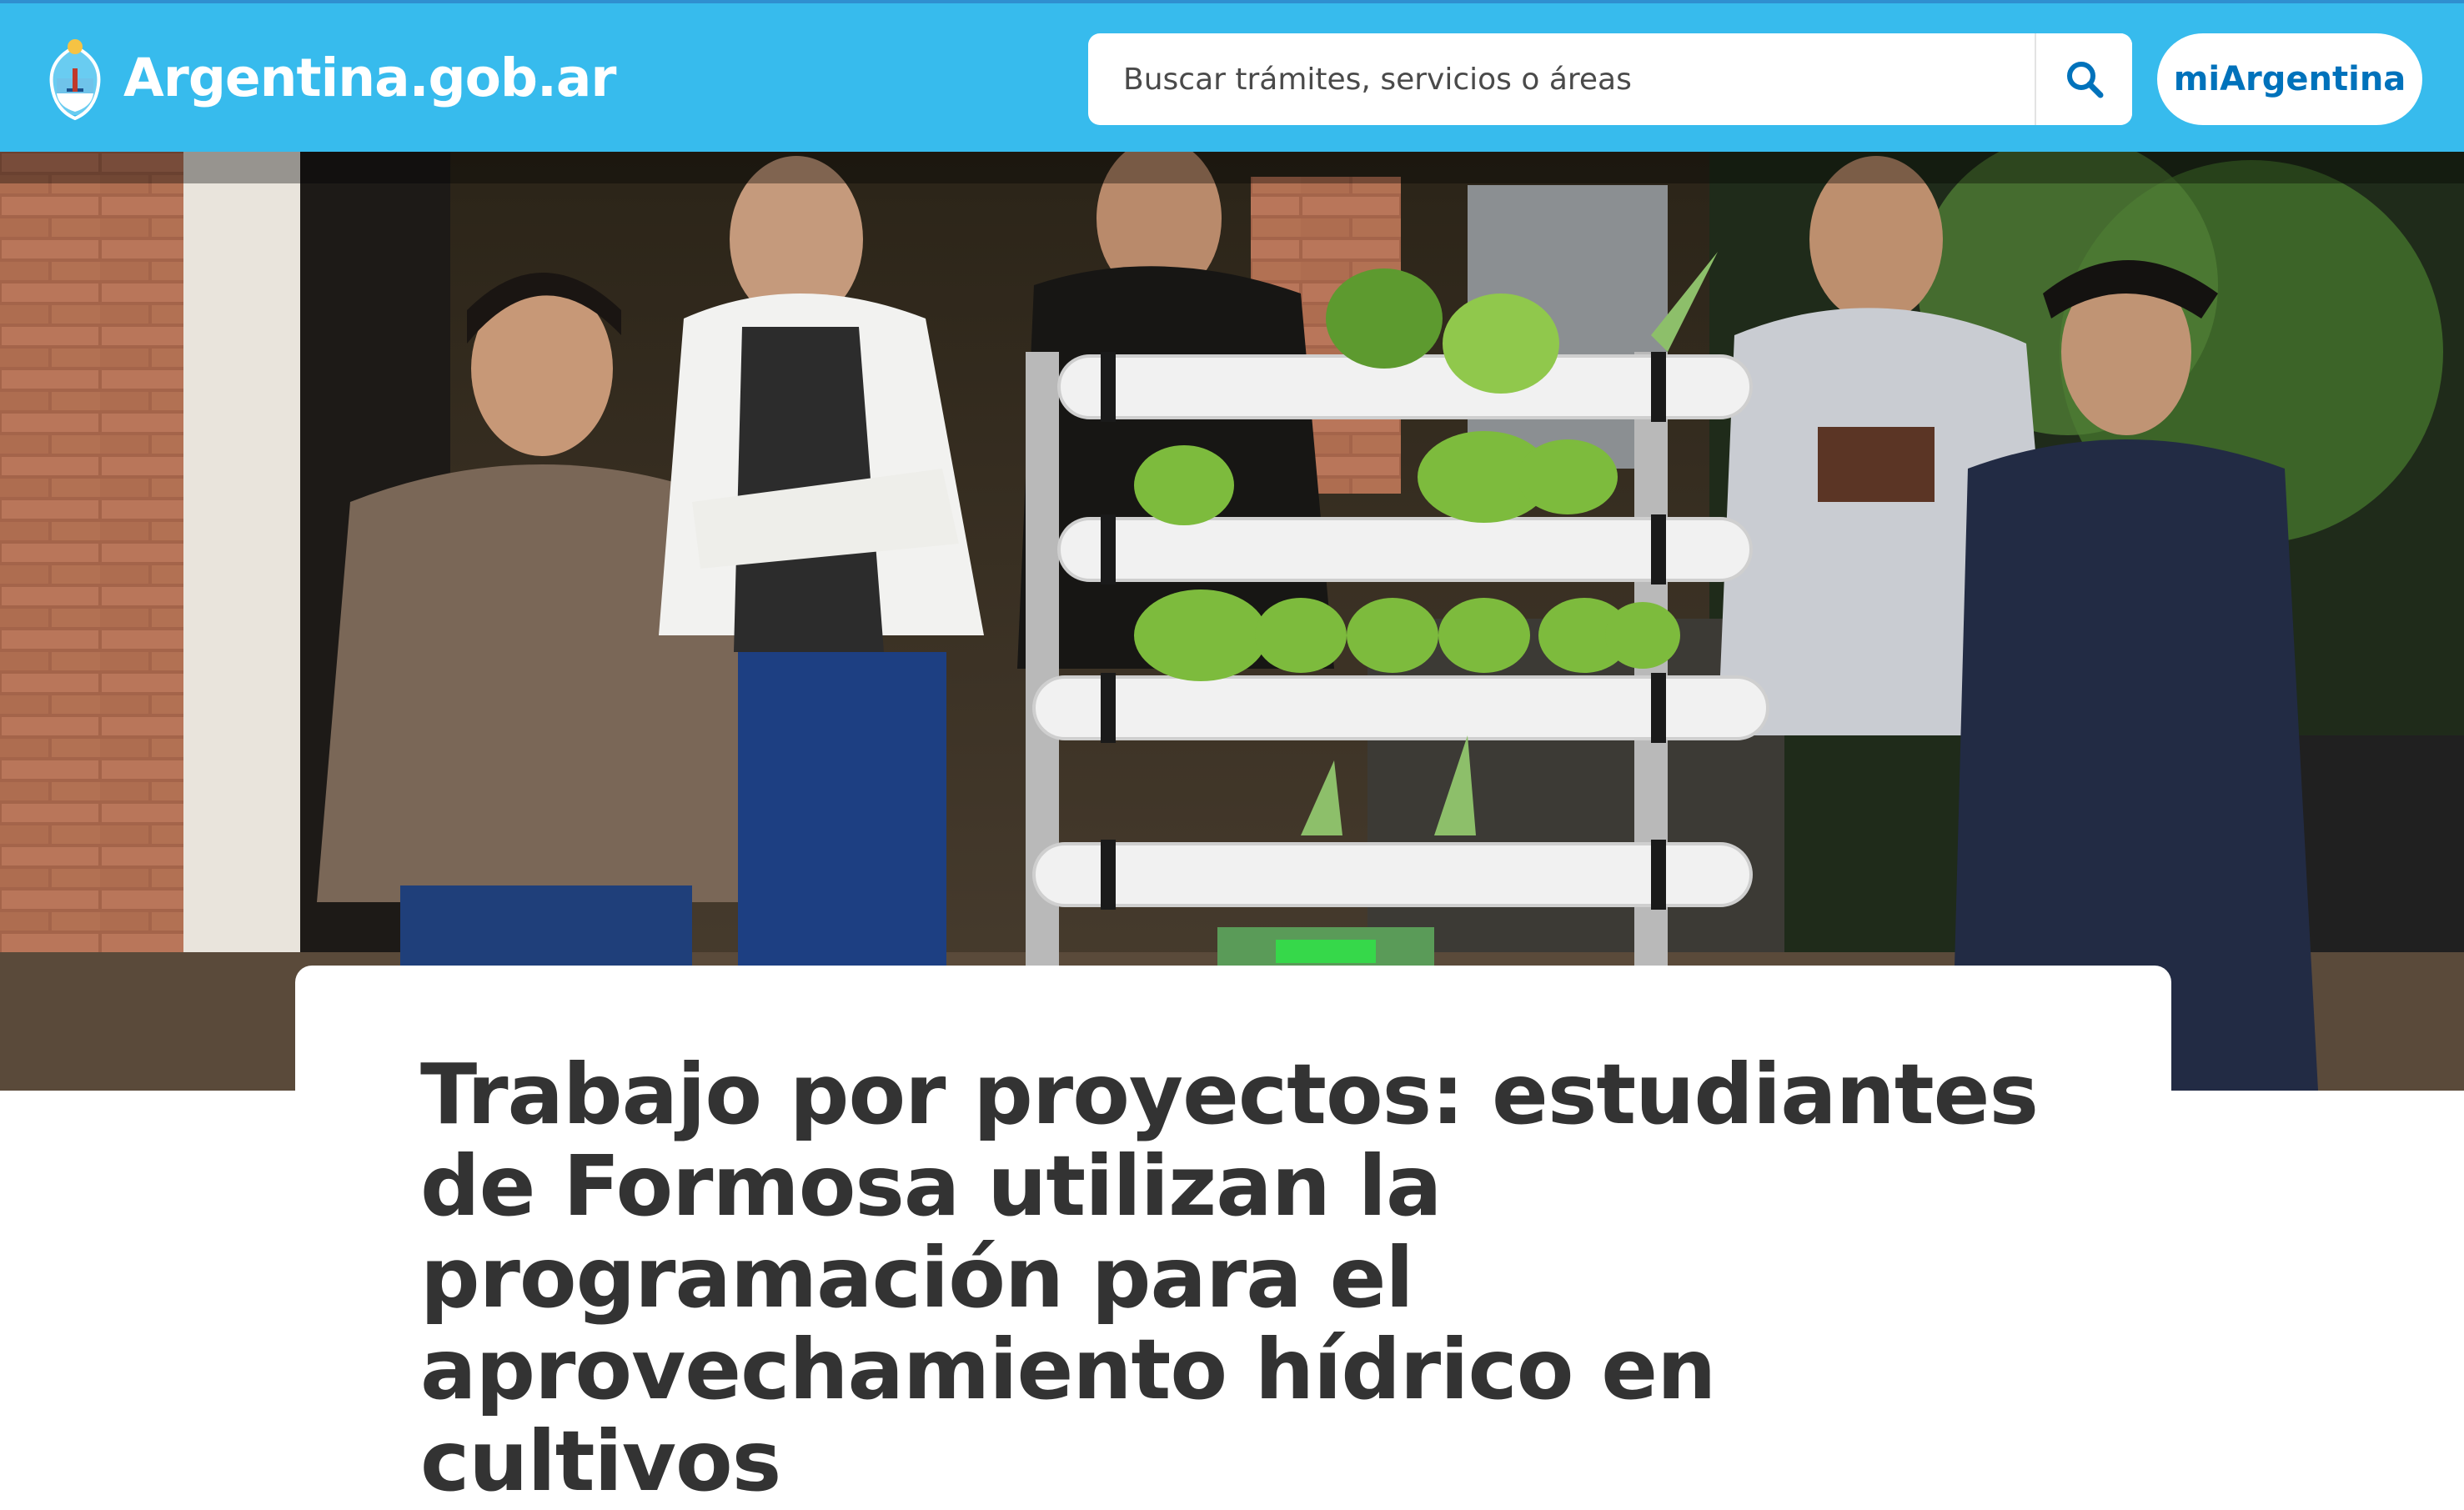  Describe the element at coordinates (241, 621) in the screenshot. I see `white-column` at that location.